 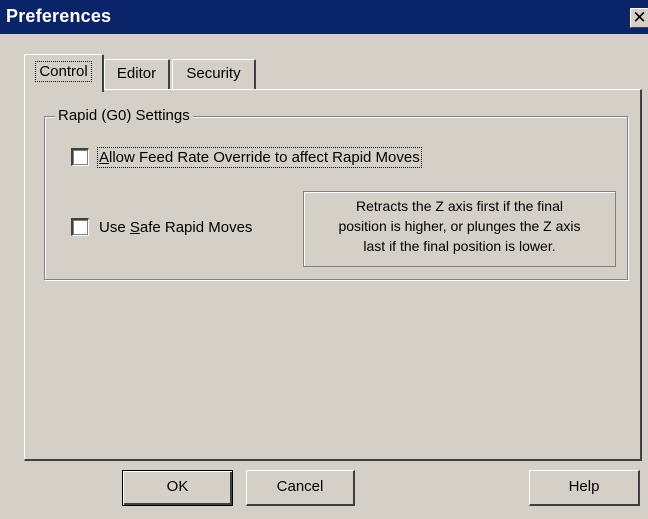 I want to click on feed-rate-override-mnemonic: A, so click(x=104, y=157).